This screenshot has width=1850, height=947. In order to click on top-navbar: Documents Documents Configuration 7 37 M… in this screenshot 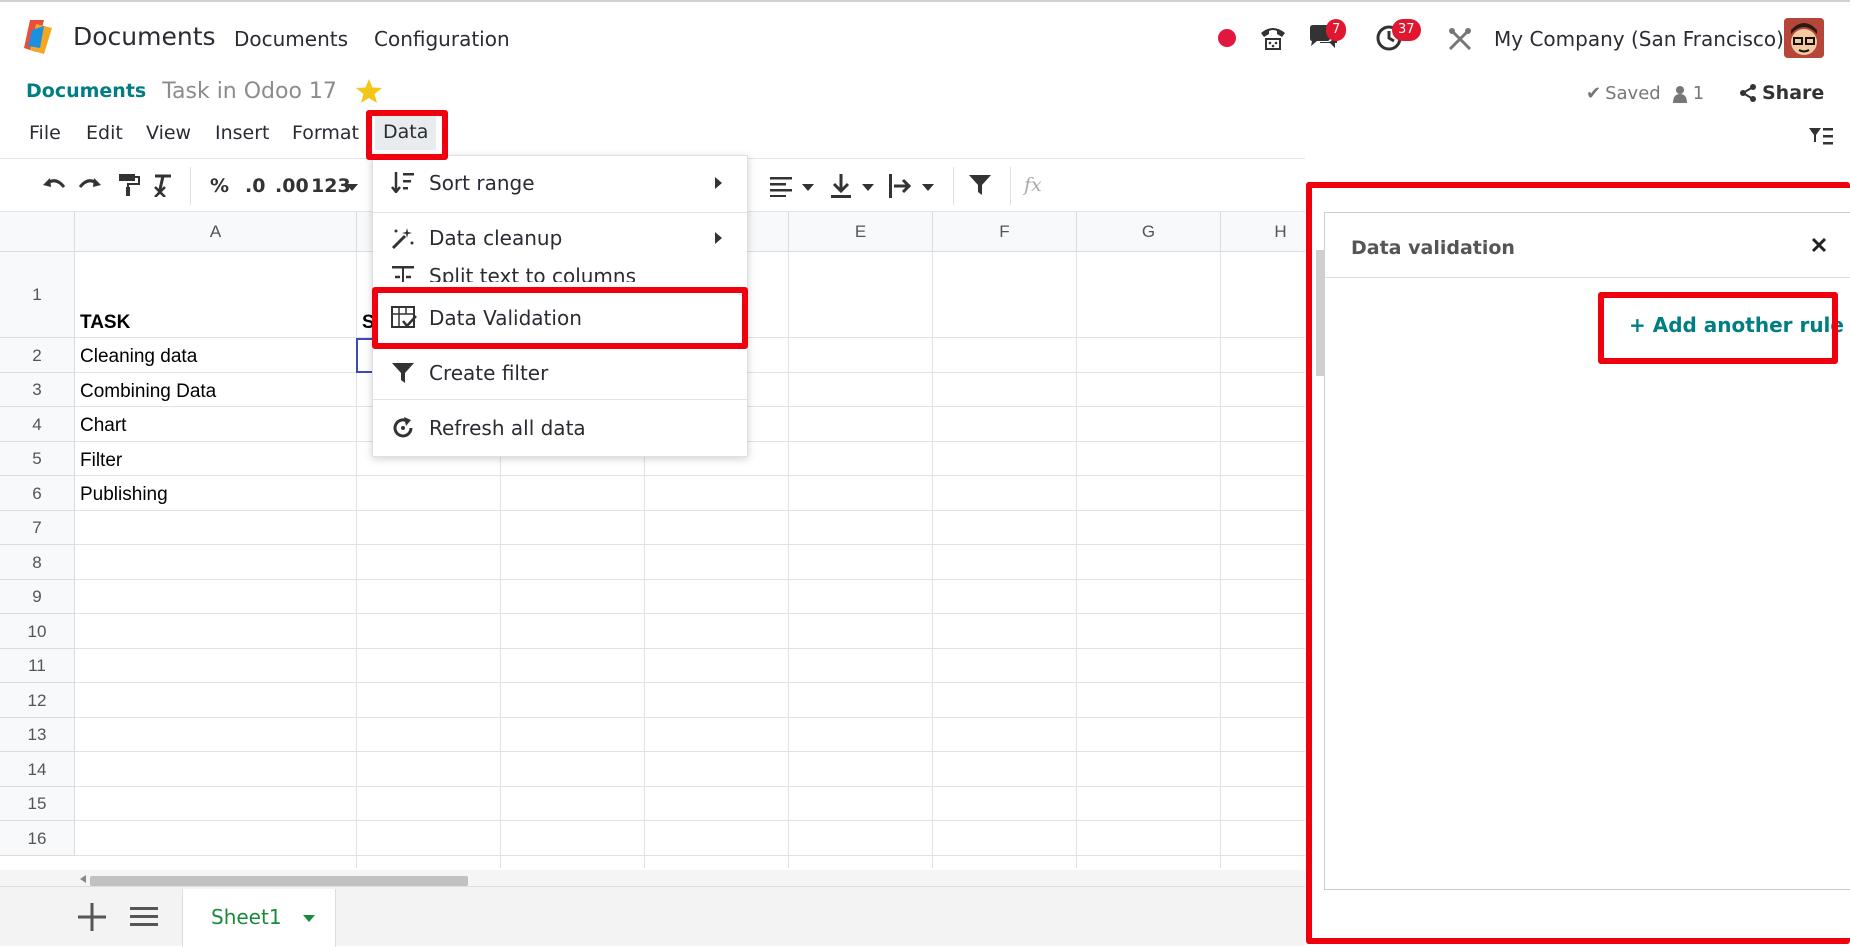, I will do `click(925, 36)`.